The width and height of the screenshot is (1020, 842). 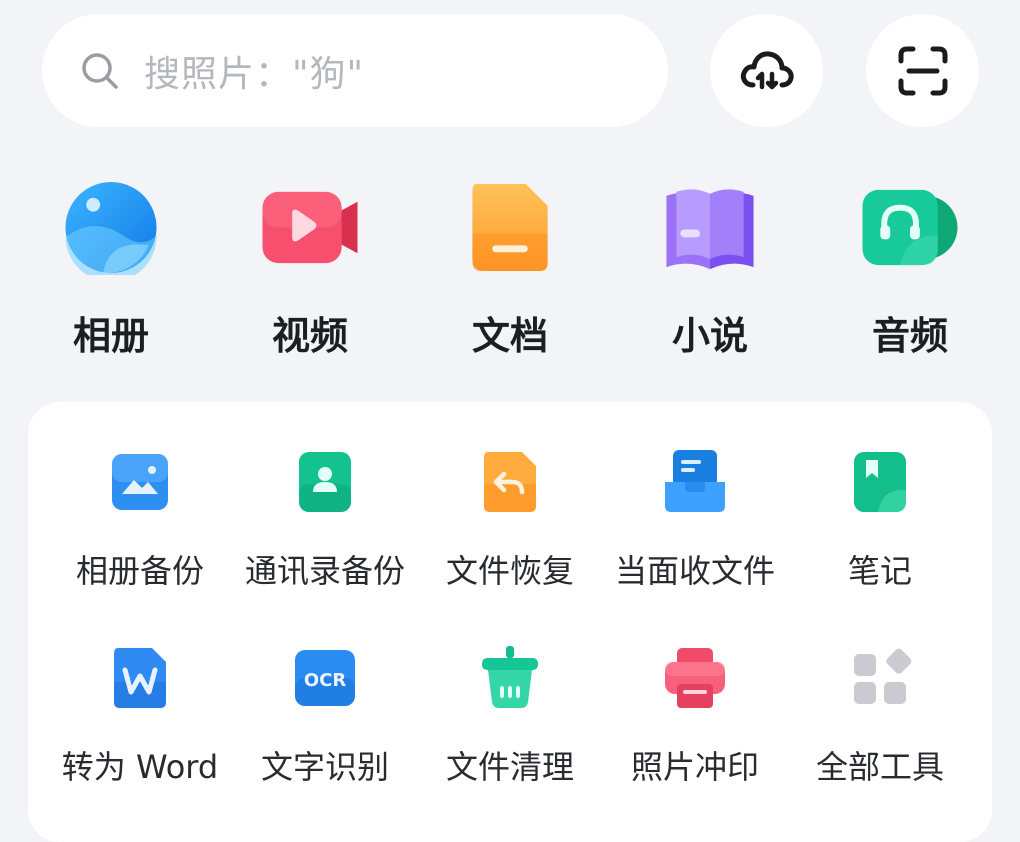 I want to click on tool-receive-files: 当面收文件, so click(x=695, y=530).